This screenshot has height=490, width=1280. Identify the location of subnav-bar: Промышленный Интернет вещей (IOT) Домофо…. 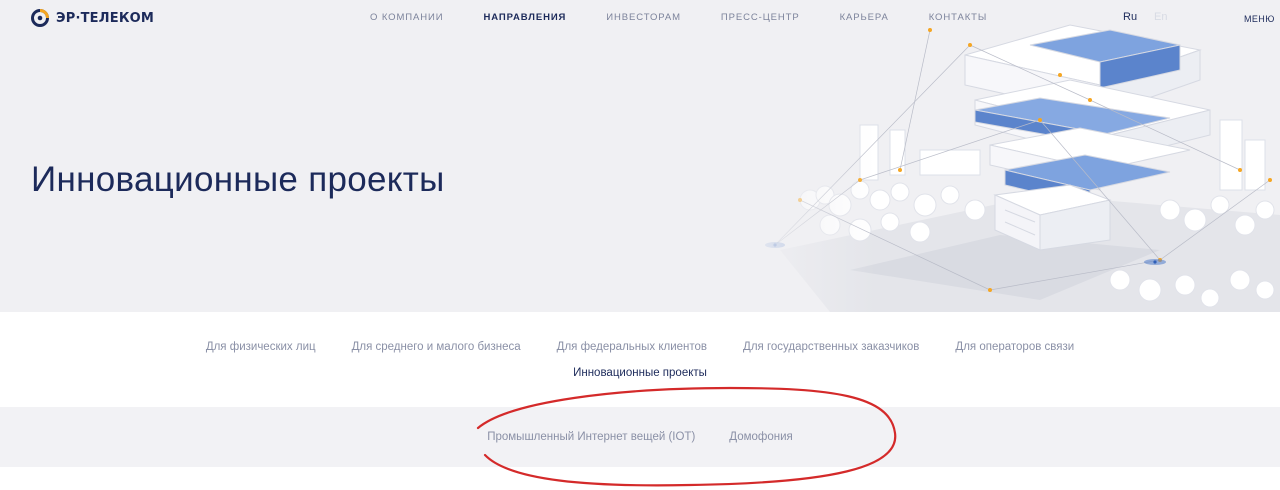
(640, 437).